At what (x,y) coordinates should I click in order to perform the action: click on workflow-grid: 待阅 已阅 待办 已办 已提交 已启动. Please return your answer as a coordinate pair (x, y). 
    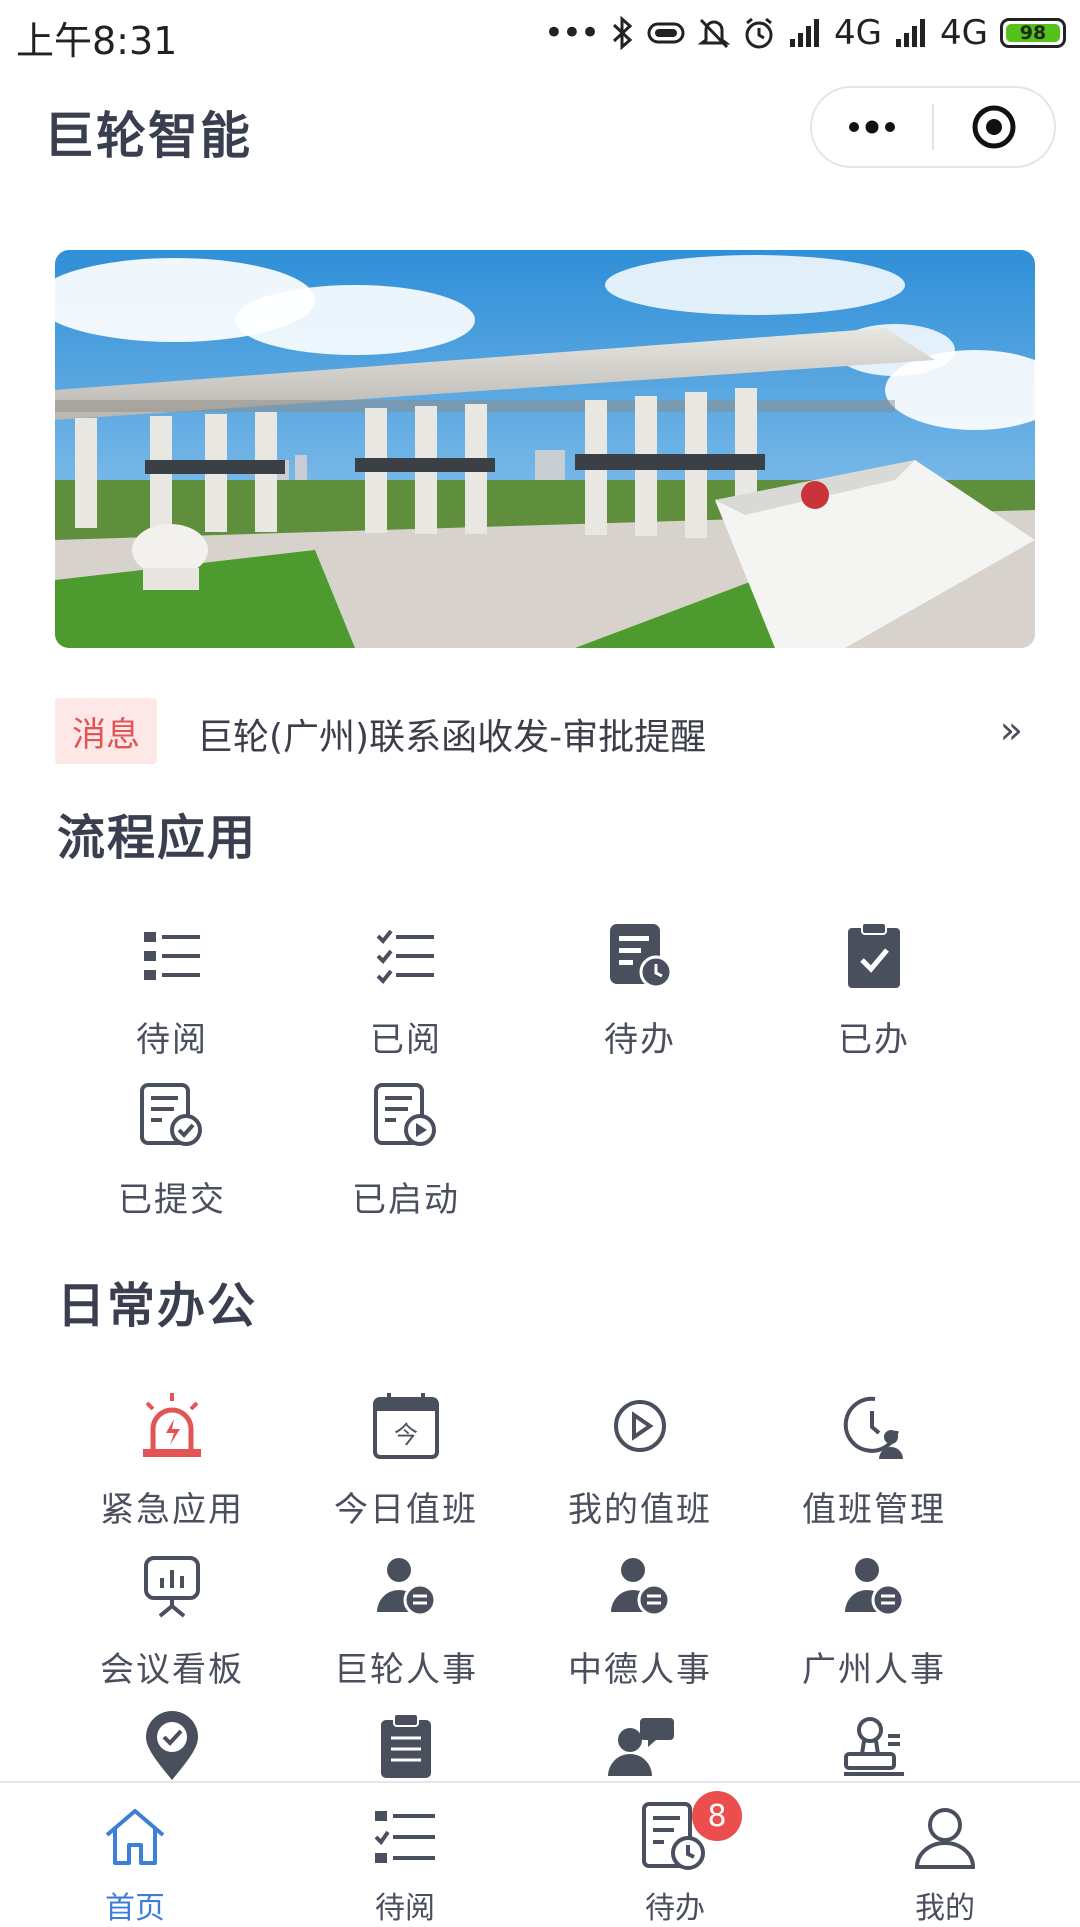
    Looking at the image, I should click on (523, 1080).